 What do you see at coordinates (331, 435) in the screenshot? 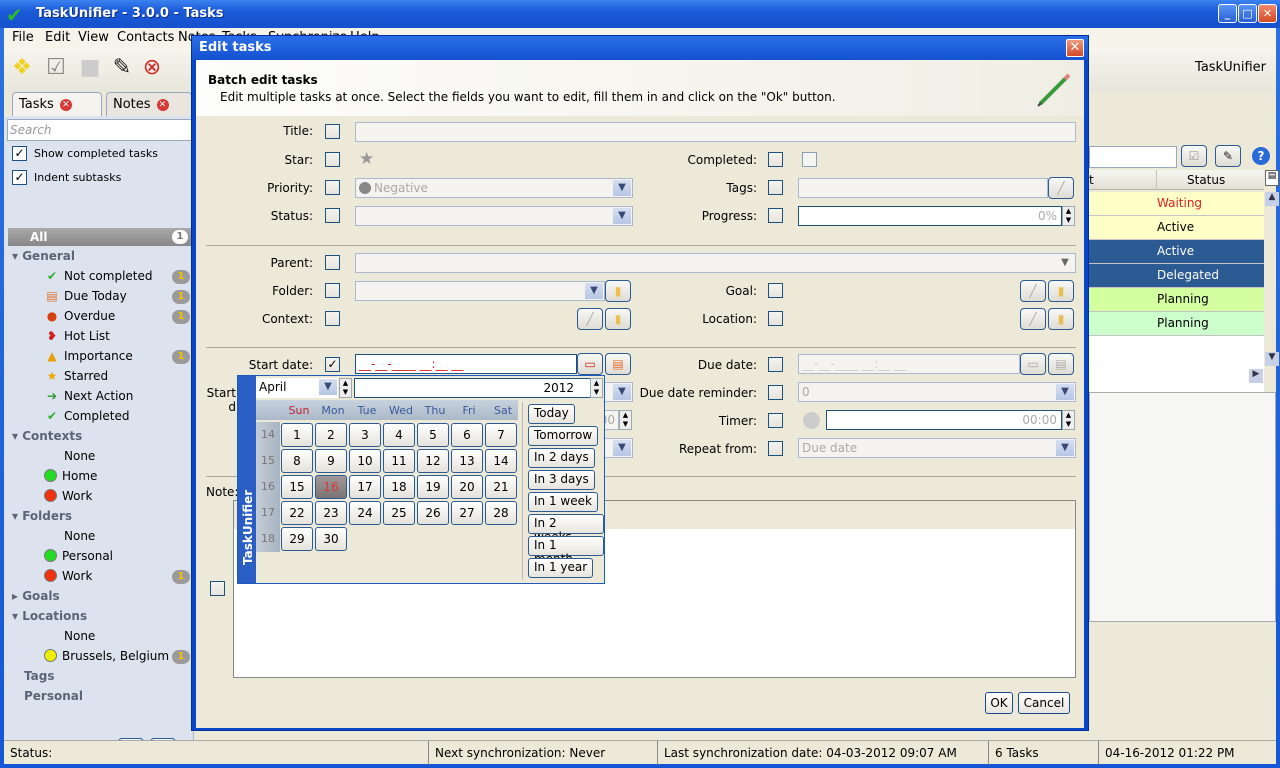
I see `day-2: 2` at bounding box center [331, 435].